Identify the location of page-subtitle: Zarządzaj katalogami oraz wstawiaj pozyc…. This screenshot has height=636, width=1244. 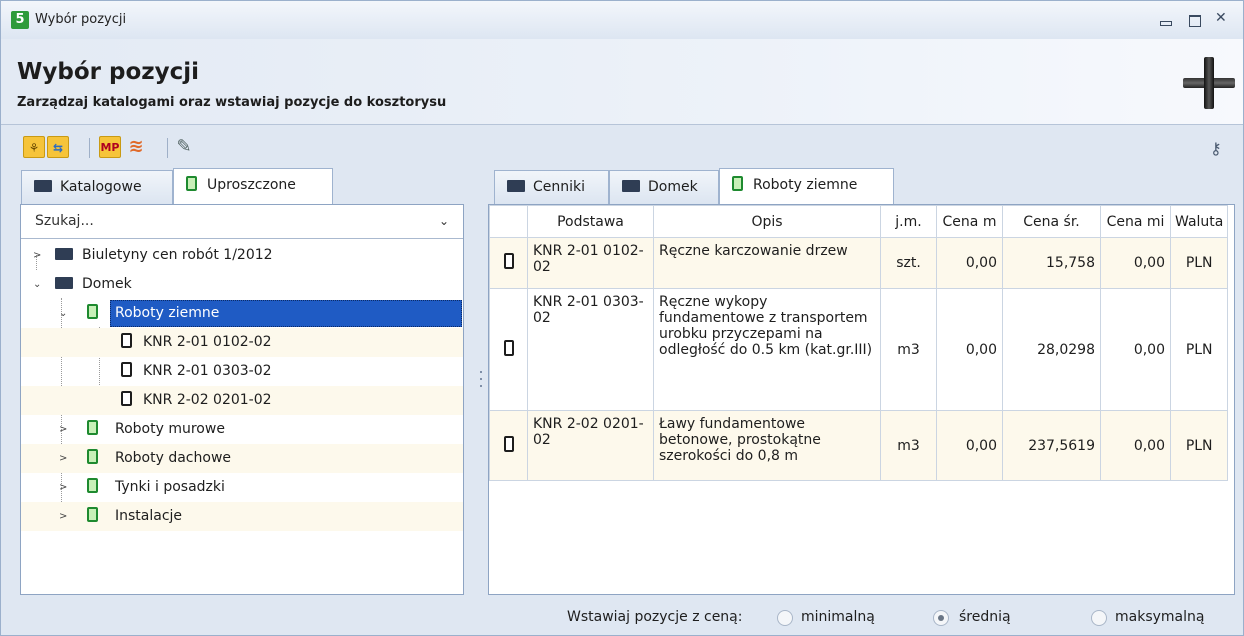
(232, 102).